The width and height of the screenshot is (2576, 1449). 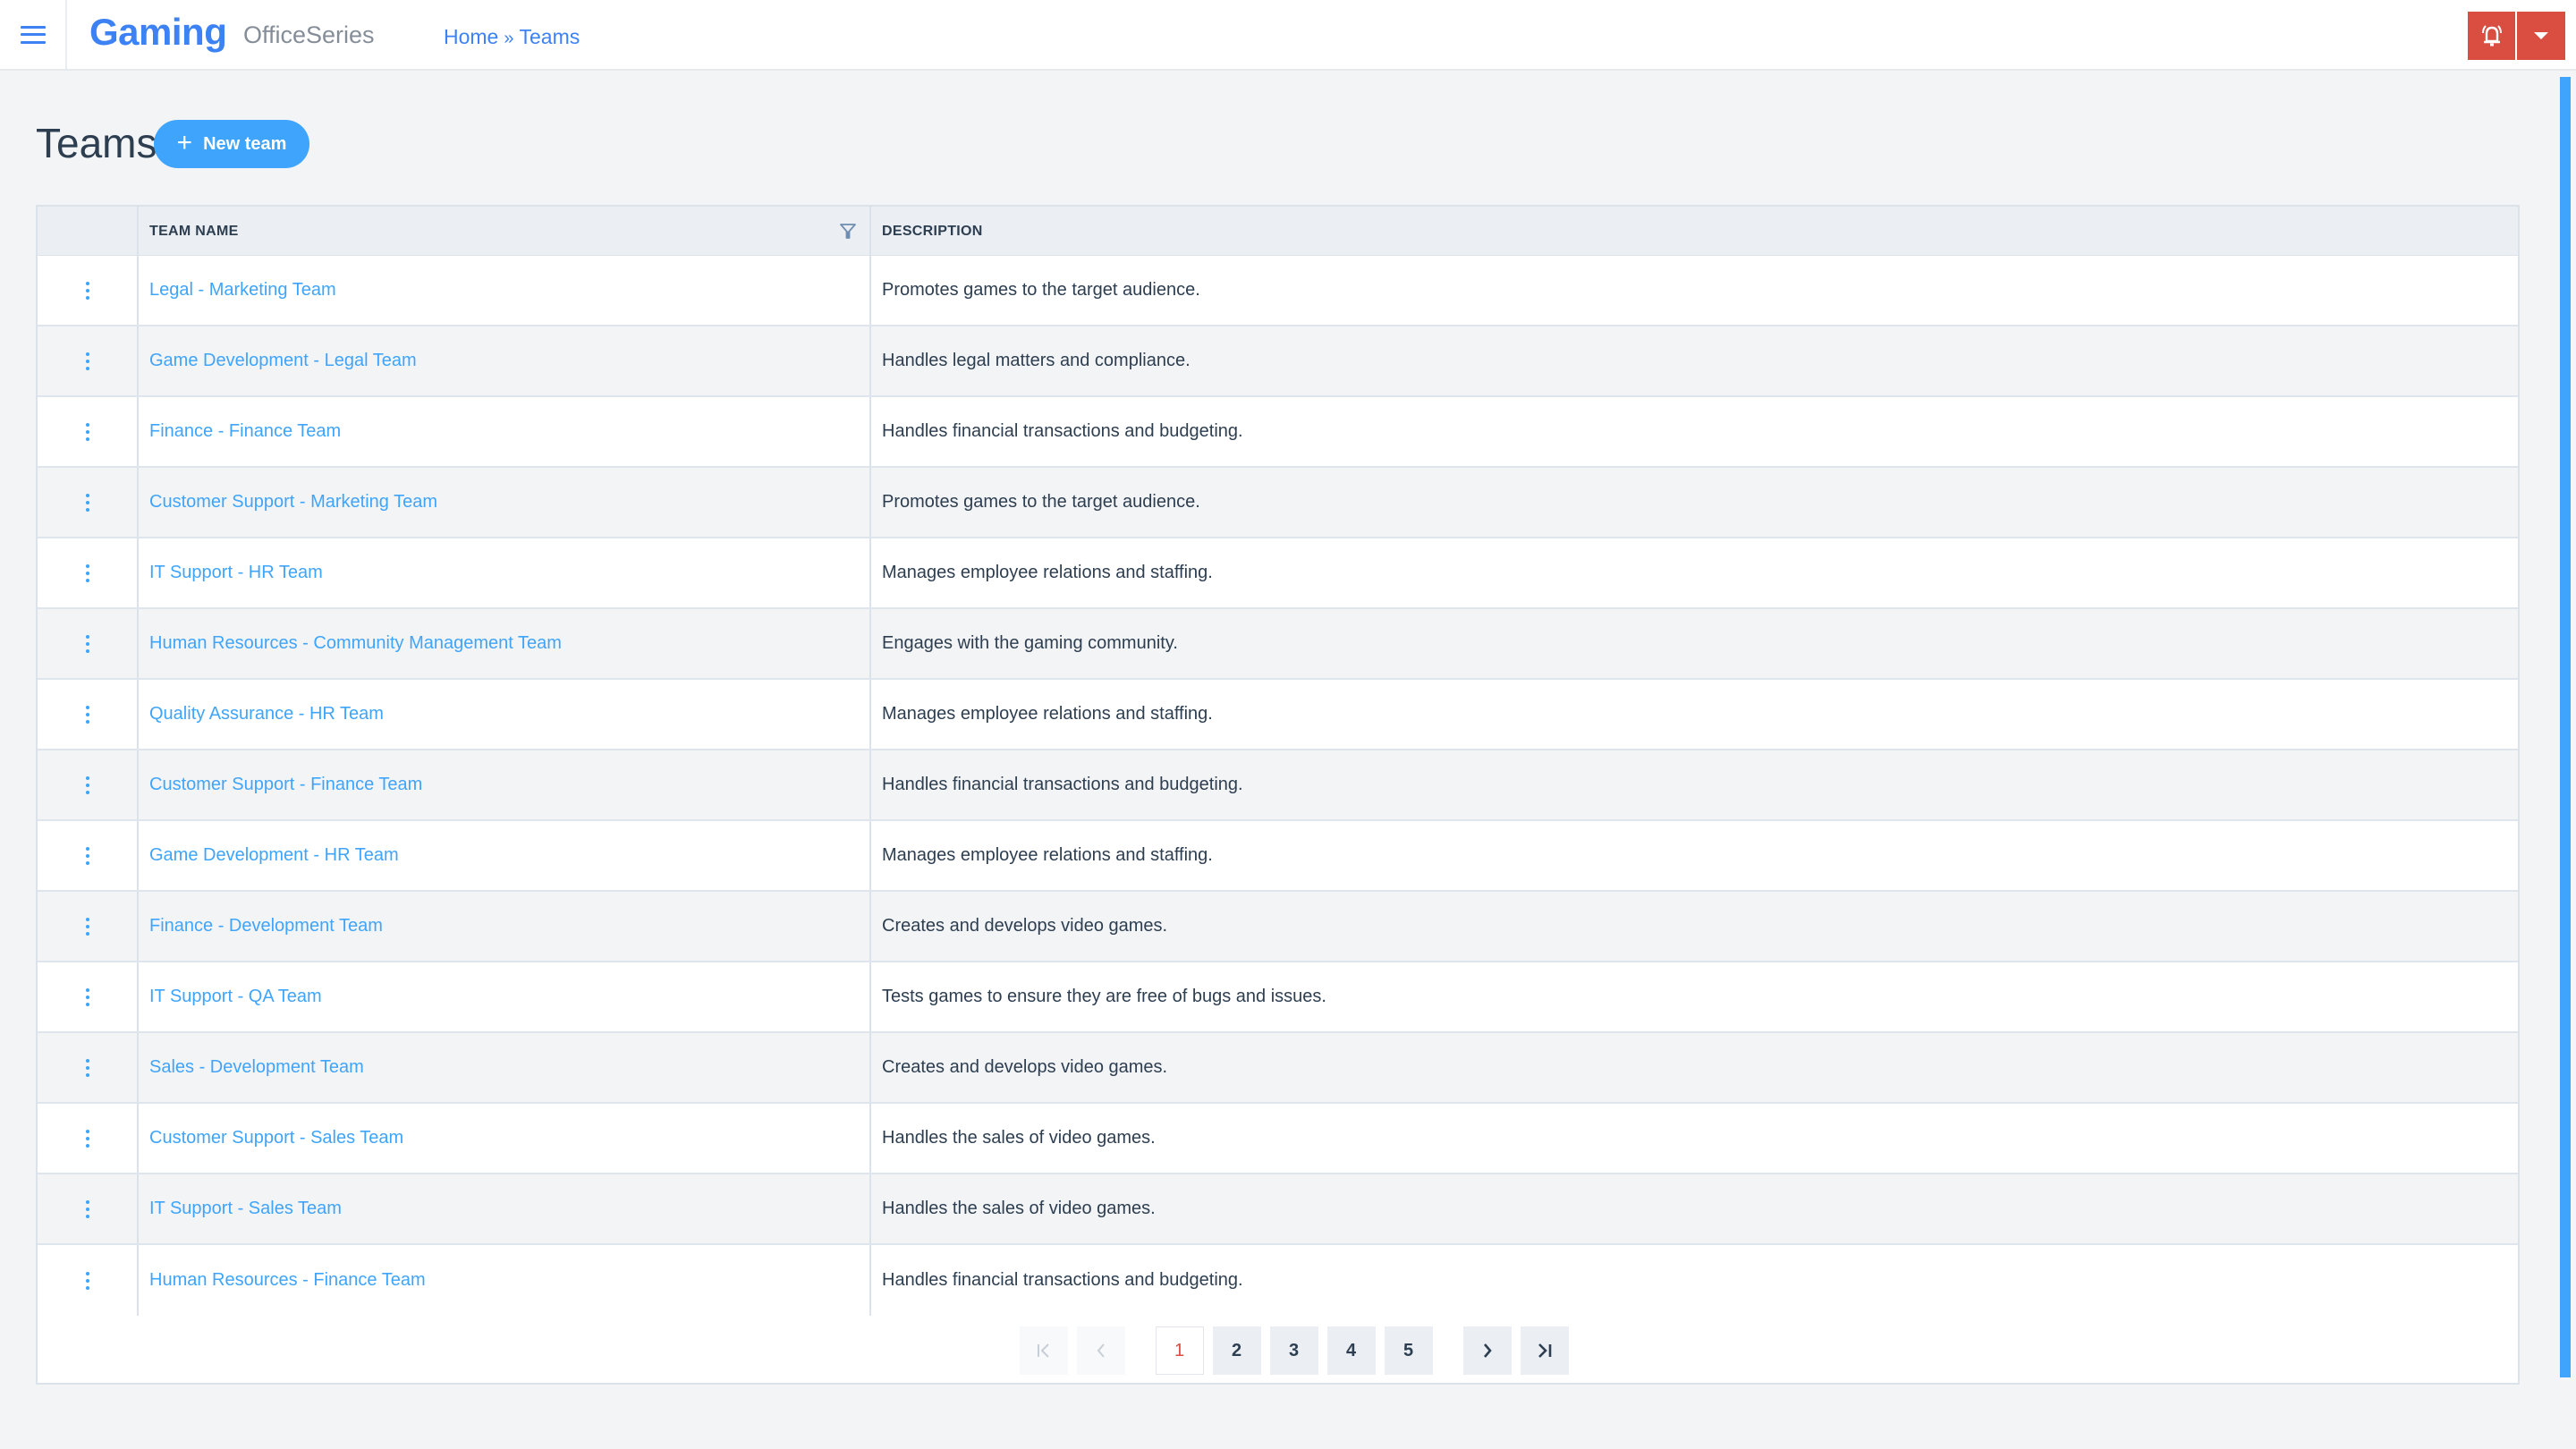 I want to click on prev-page-icon, so click(x=1101, y=1350).